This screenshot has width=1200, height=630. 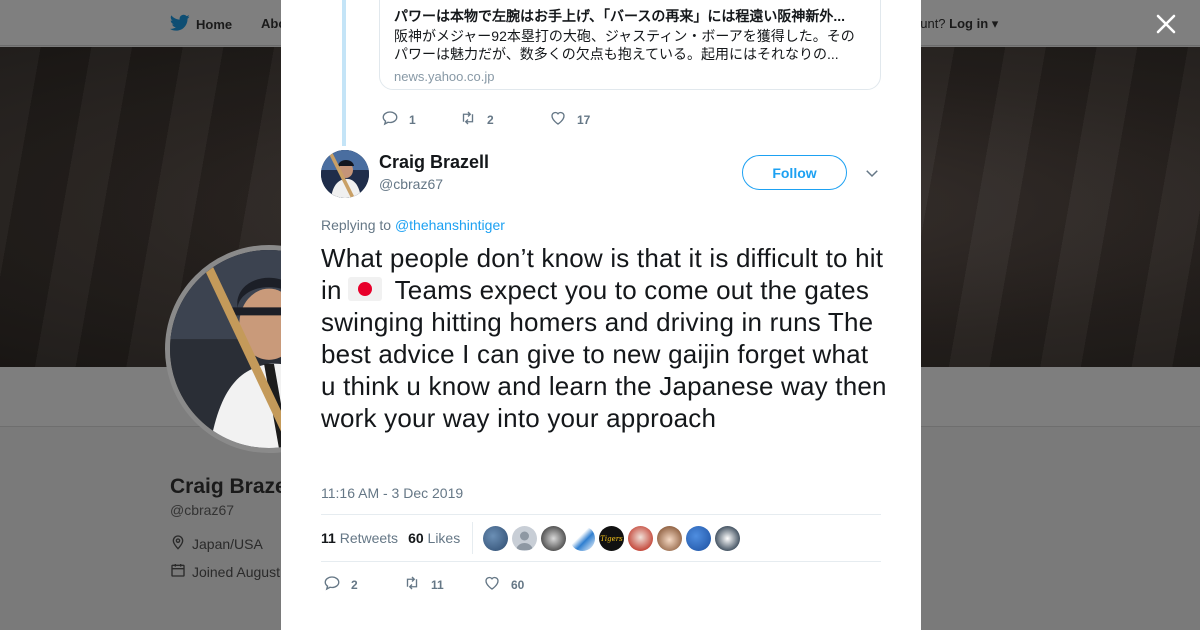 I want to click on liker-avatars: Tigers, so click(x=612, y=538).